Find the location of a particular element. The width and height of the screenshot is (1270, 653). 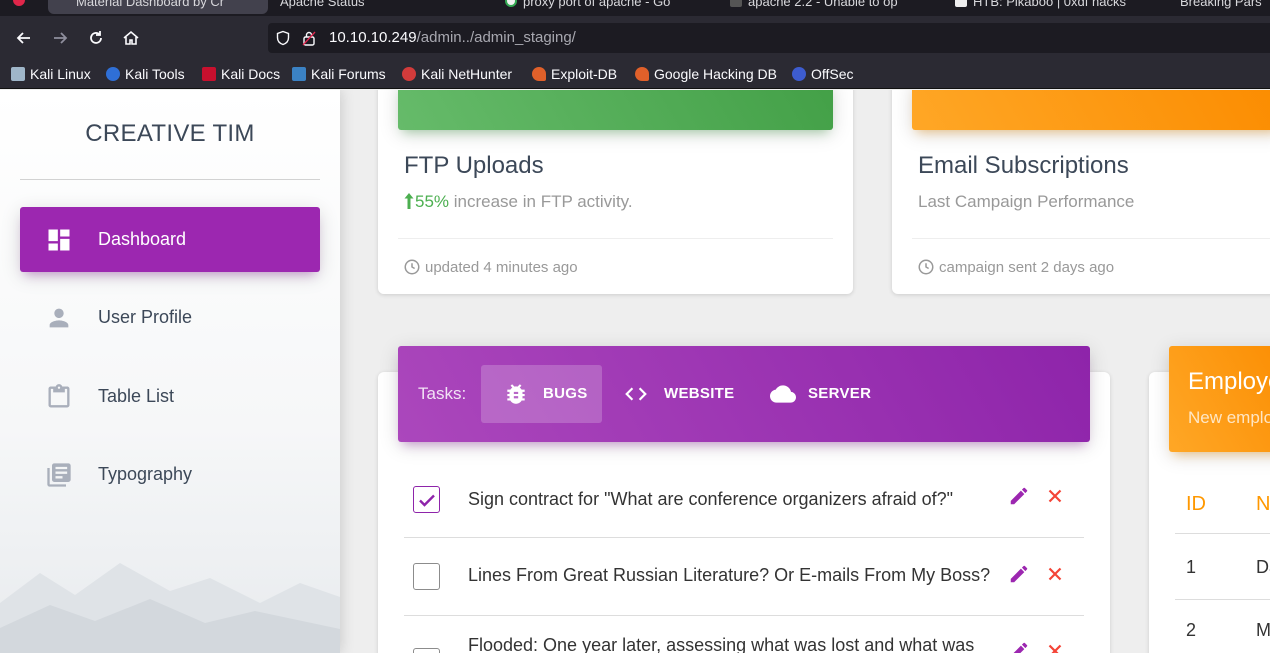

browser-tab: Breaking Pars is located at coordinates (1225, 7).